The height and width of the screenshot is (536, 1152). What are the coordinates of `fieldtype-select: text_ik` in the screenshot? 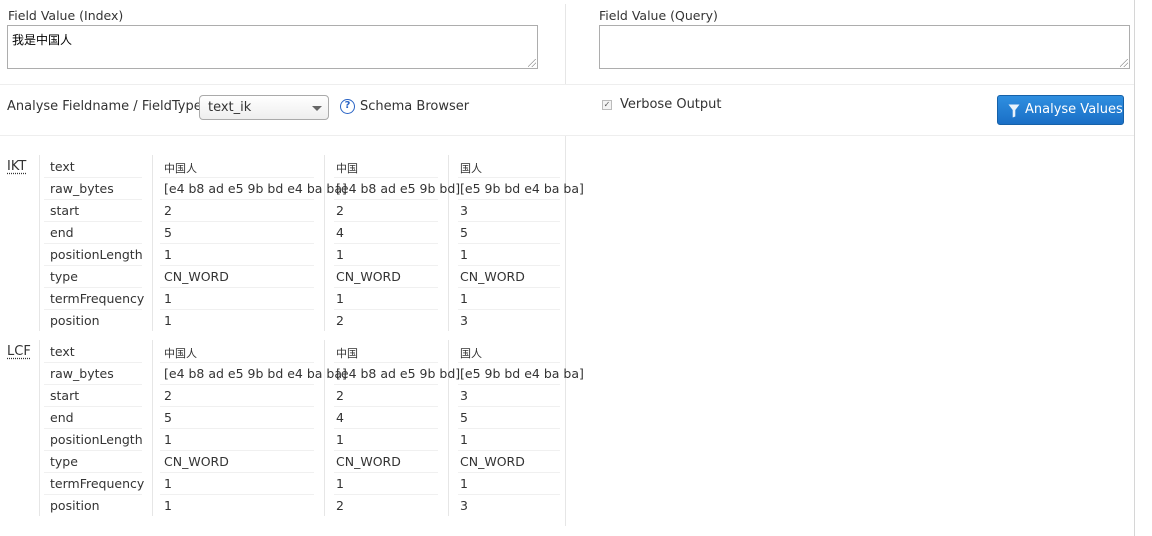 It's located at (264, 107).